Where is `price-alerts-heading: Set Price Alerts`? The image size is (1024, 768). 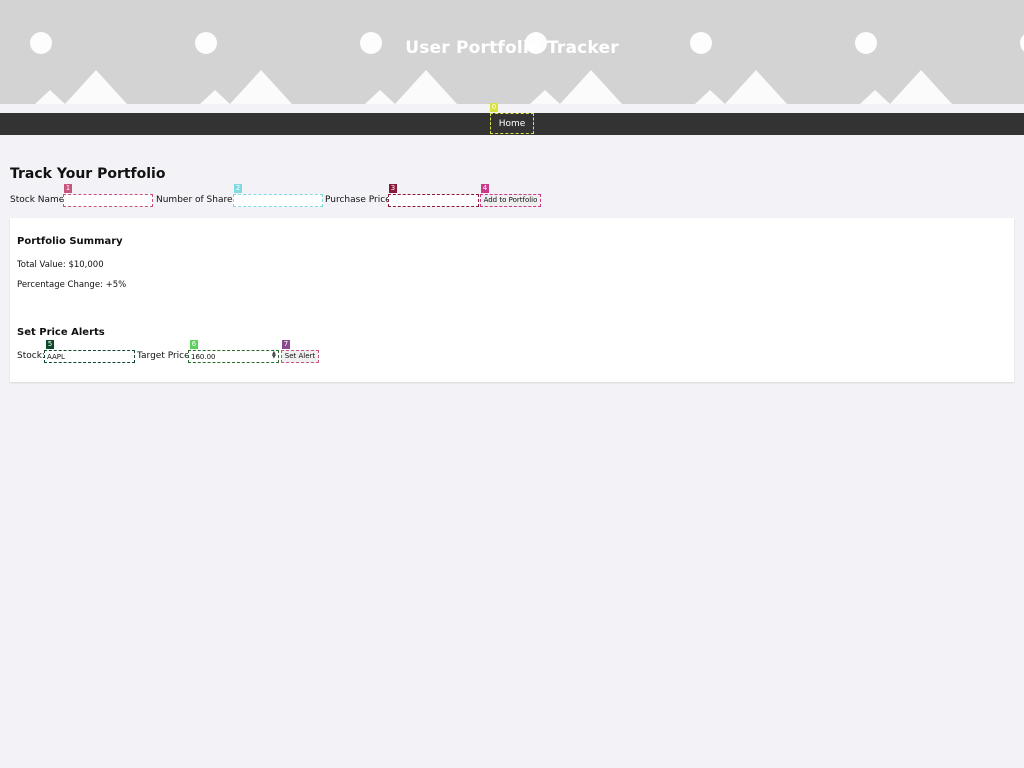 price-alerts-heading: Set Price Alerts is located at coordinates (61, 332).